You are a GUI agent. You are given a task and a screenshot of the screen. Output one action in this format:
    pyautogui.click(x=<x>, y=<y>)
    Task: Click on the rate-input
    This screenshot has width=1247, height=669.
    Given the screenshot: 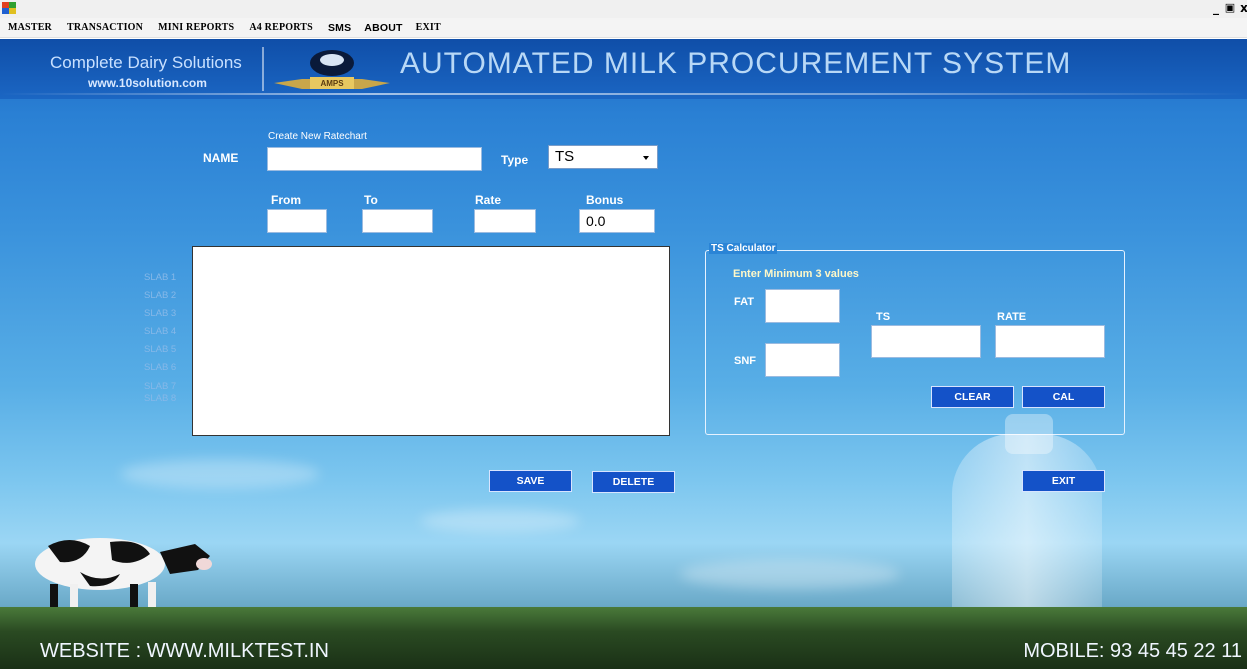 What is the action you would take?
    pyautogui.click(x=505, y=221)
    